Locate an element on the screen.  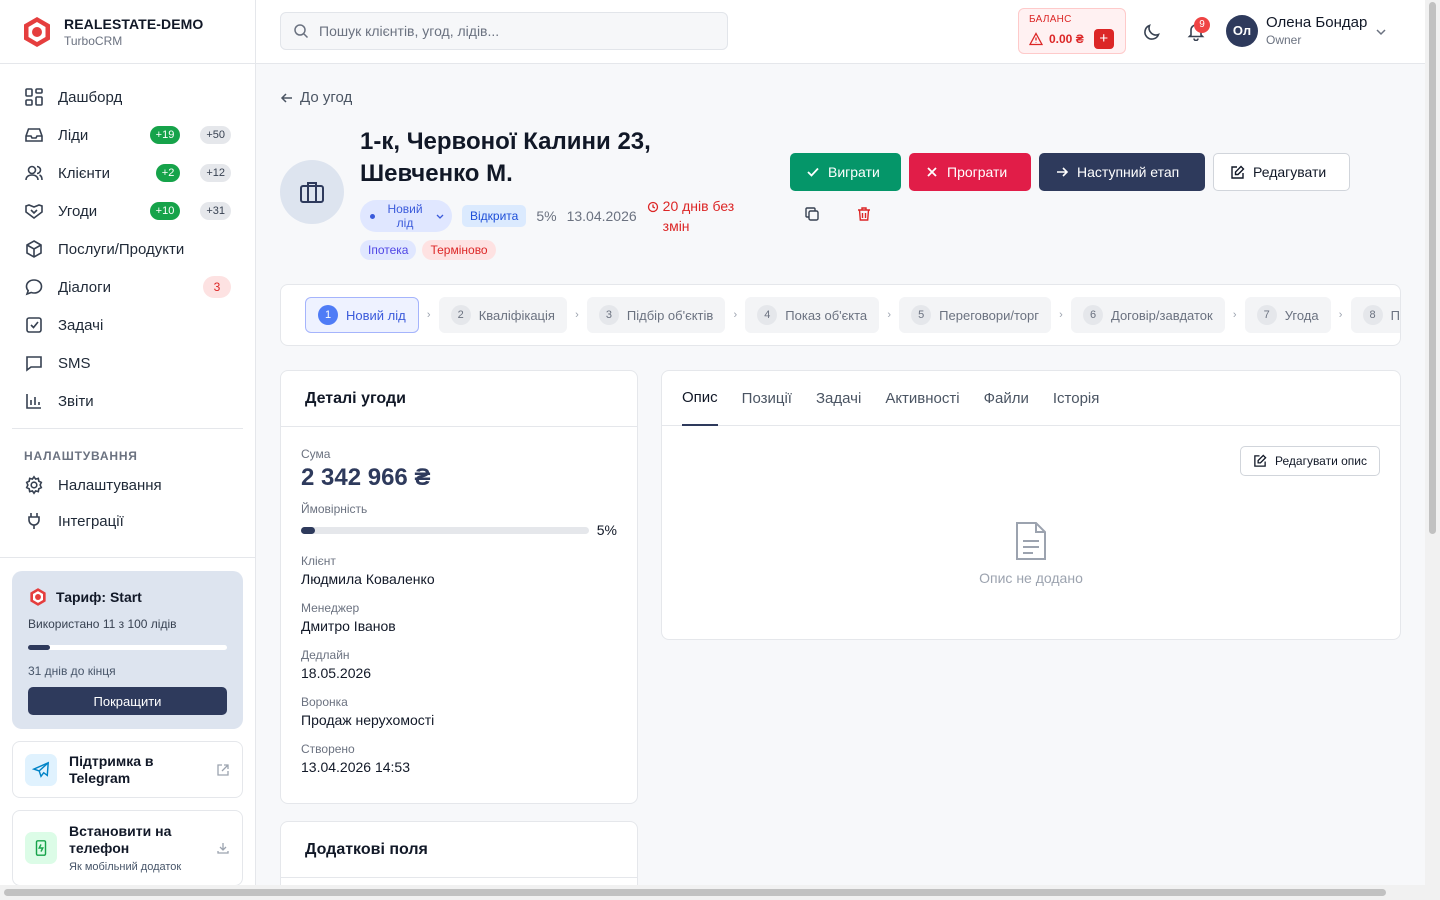
probability-fill is located at coordinates (308, 530).